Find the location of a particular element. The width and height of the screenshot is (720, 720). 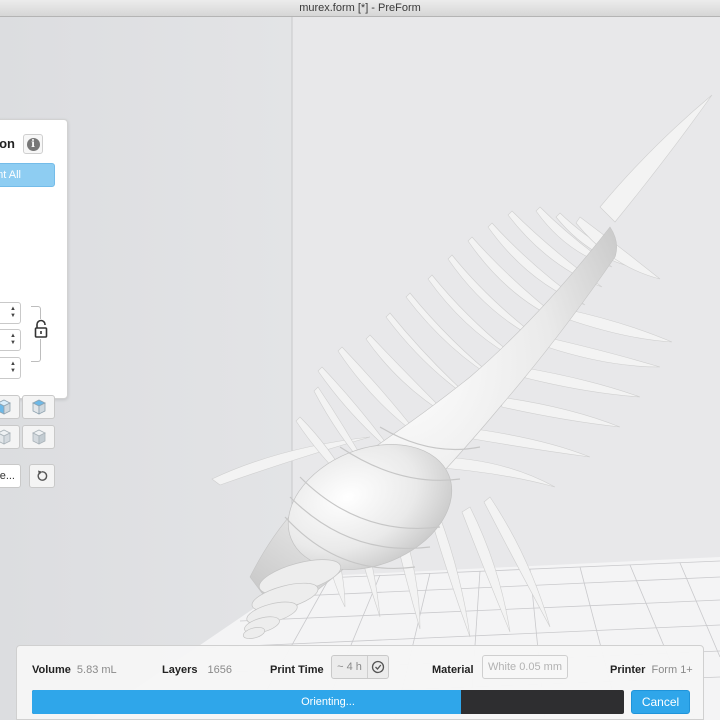

print-time-stat: Print Time is located at coordinates (297, 670).